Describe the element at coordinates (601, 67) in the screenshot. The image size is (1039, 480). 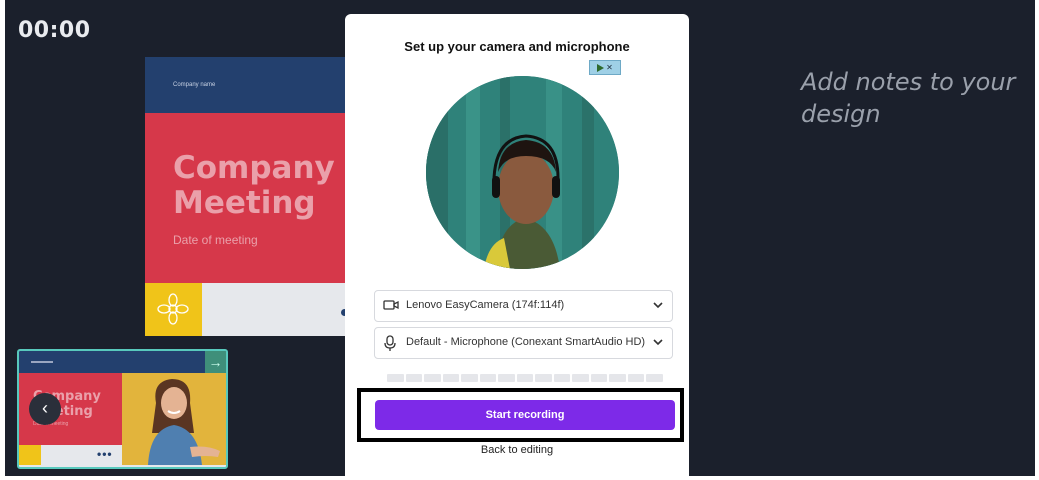
I see `play-icon` at that location.